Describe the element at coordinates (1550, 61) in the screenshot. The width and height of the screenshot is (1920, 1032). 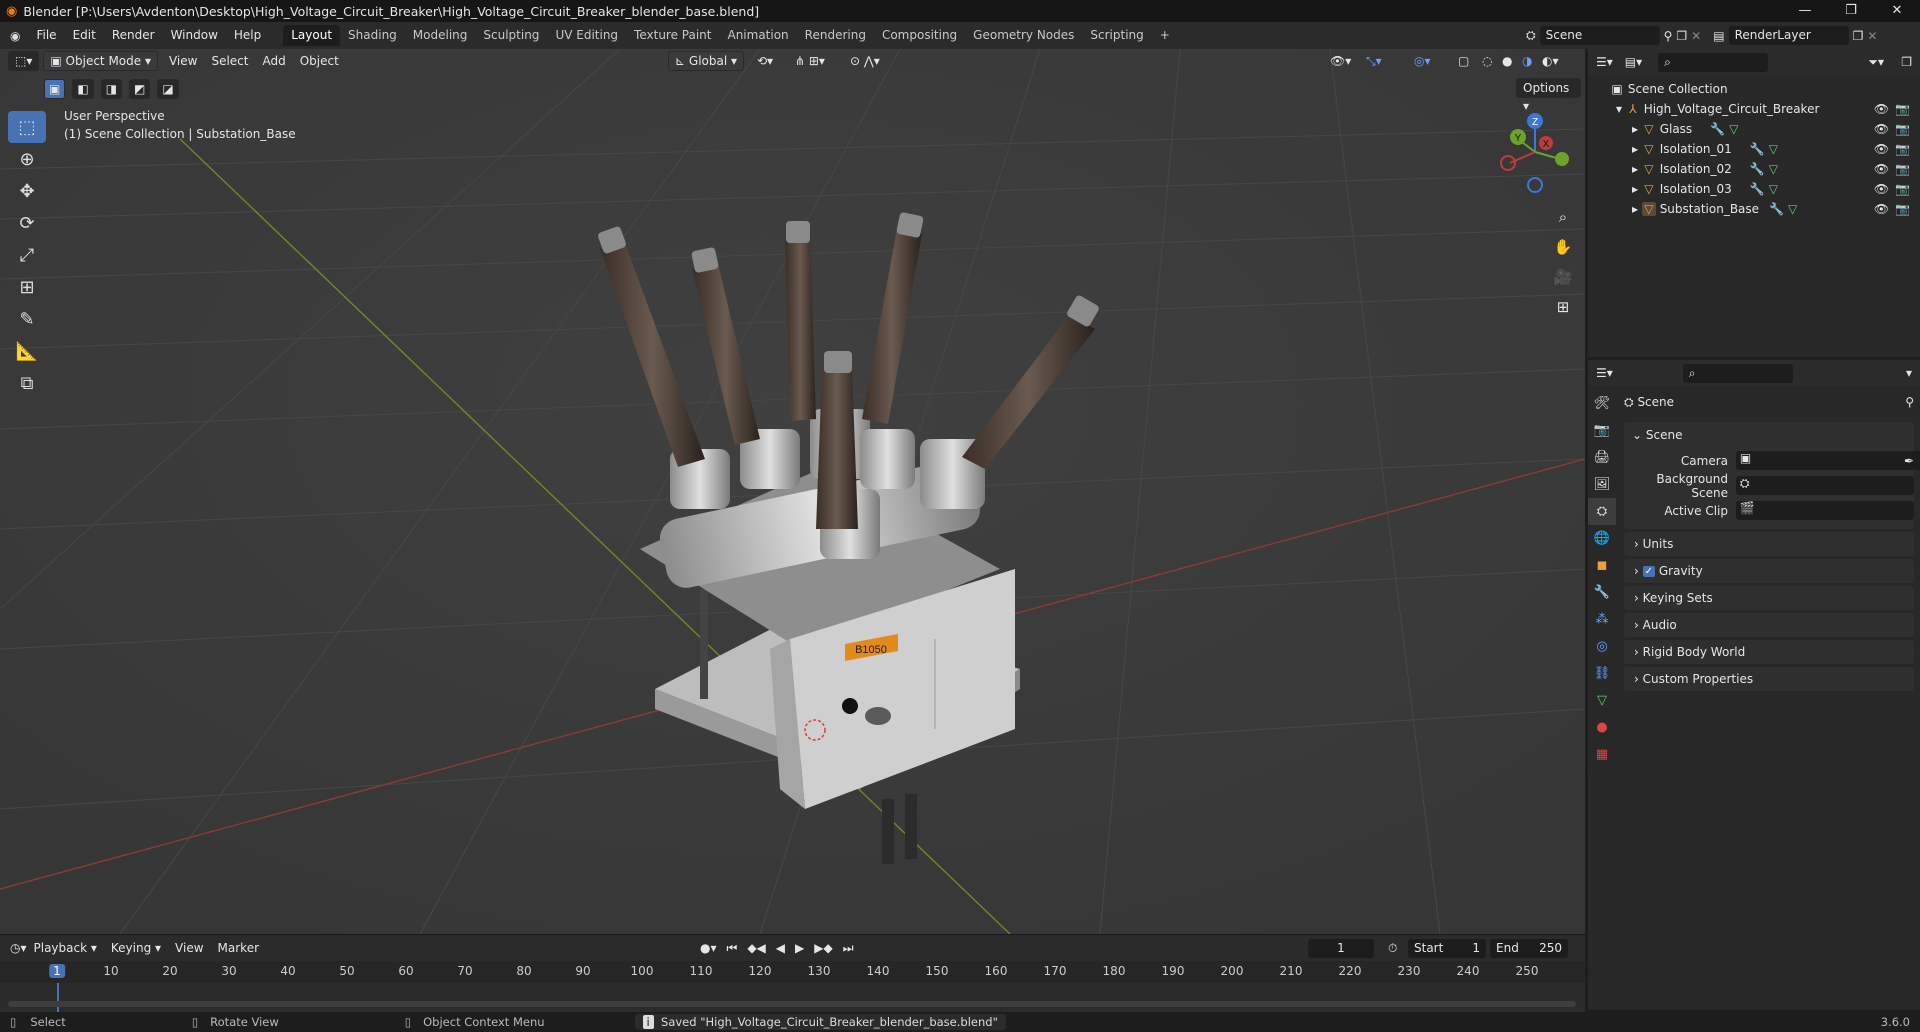
I see `rendered-shading-icon: ◐▾` at that location.